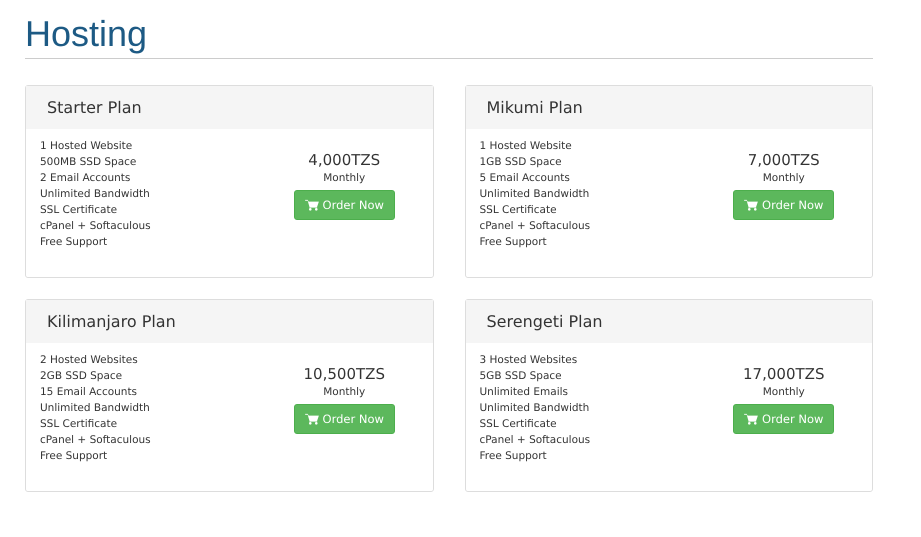 This screenshot has height=537, width=921. I want to click on price-text: 4,000TZS, so click(344, 160).